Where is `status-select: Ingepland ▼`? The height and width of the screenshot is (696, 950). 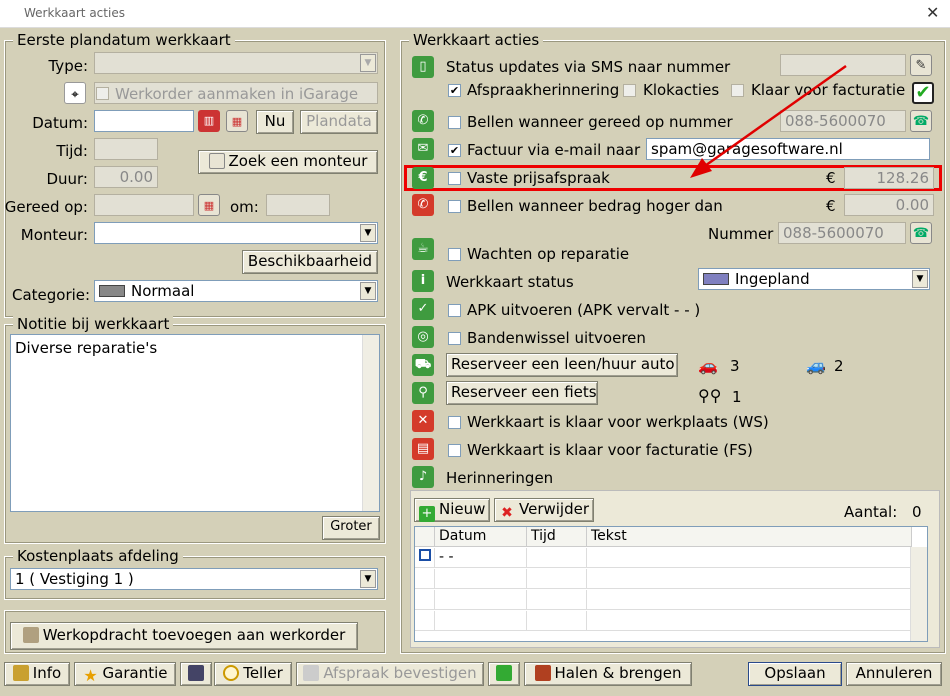 status-select: Ingepland ▼ is located at coordinates (814, 279).